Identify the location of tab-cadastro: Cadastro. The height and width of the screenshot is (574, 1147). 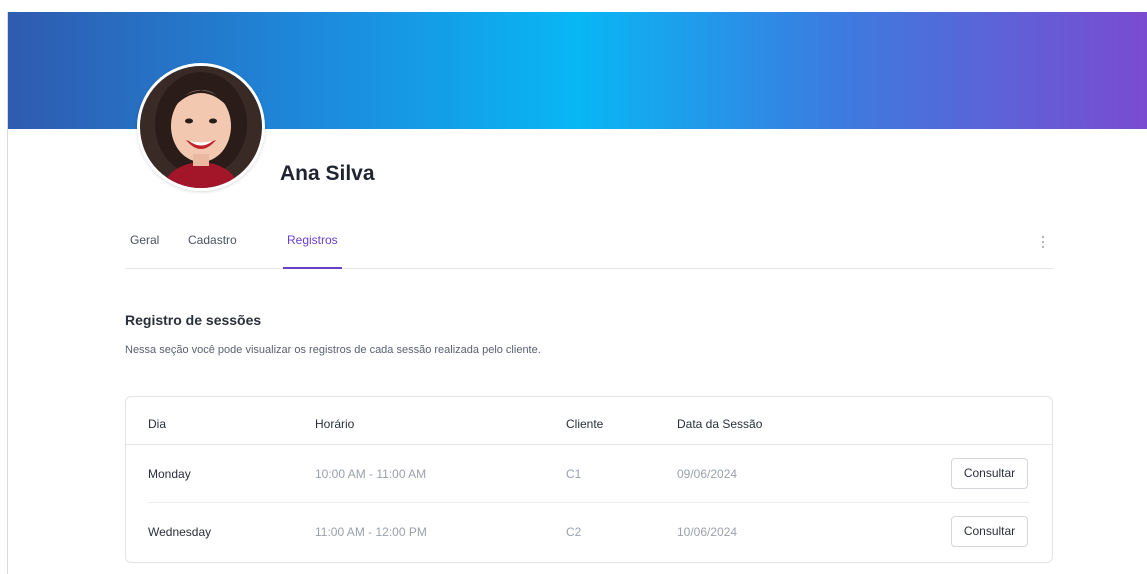
(212, 250).